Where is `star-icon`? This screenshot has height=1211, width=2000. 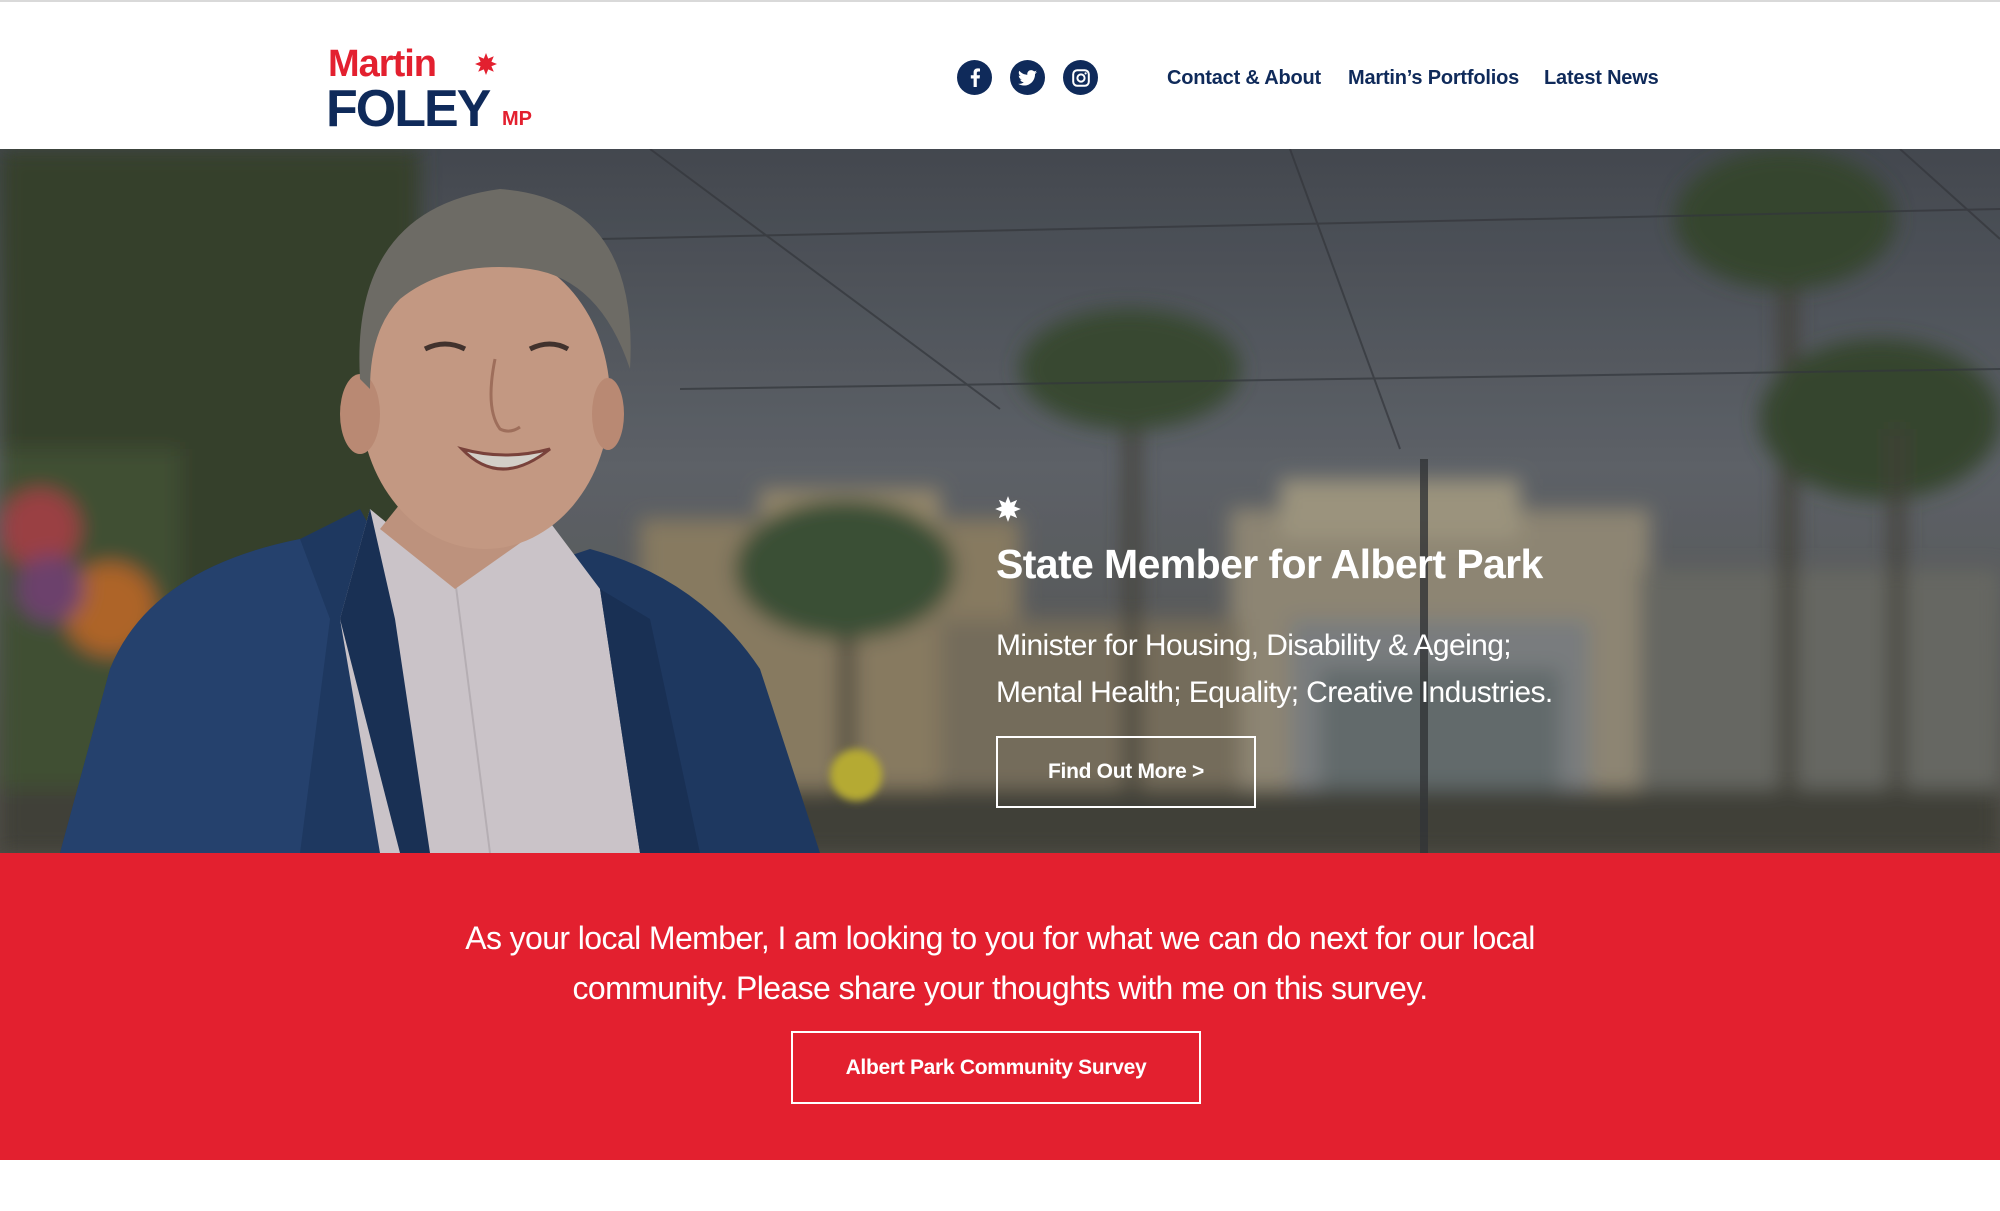 star-icon is located at coordinates (1008, 509).